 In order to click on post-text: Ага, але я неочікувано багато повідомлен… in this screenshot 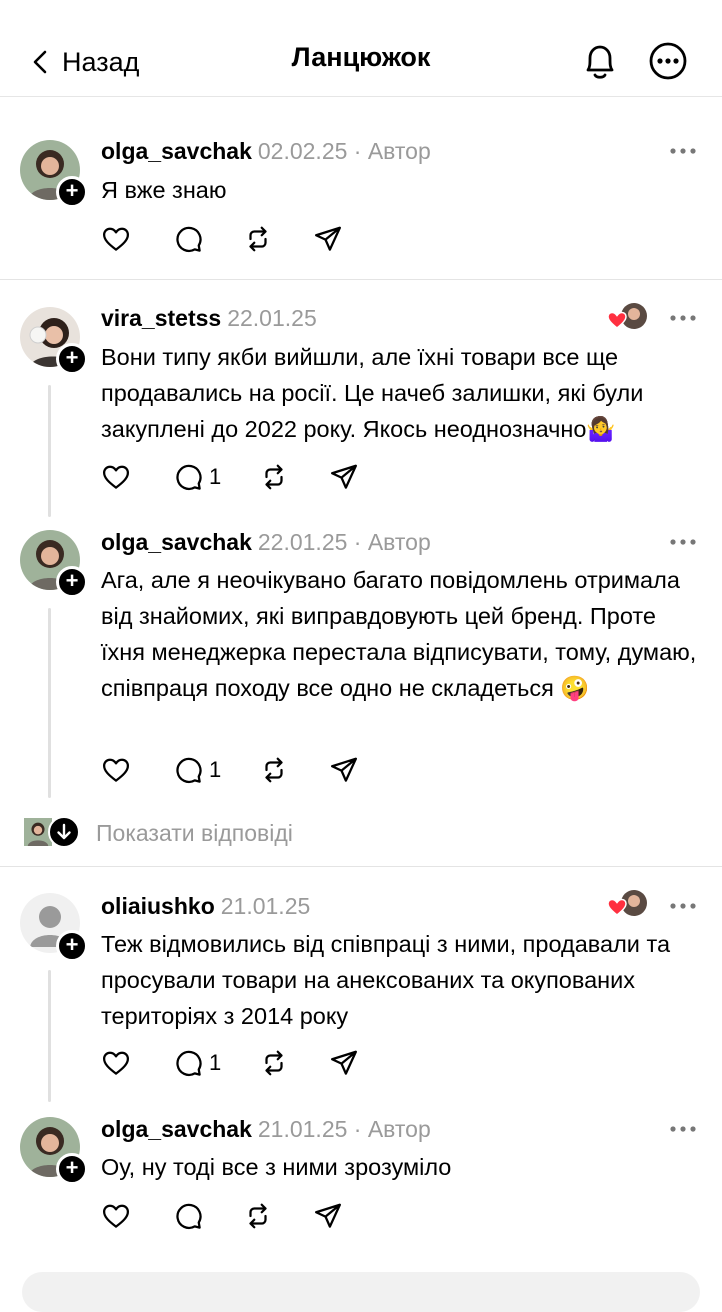, I will do `click(399, 634)`.